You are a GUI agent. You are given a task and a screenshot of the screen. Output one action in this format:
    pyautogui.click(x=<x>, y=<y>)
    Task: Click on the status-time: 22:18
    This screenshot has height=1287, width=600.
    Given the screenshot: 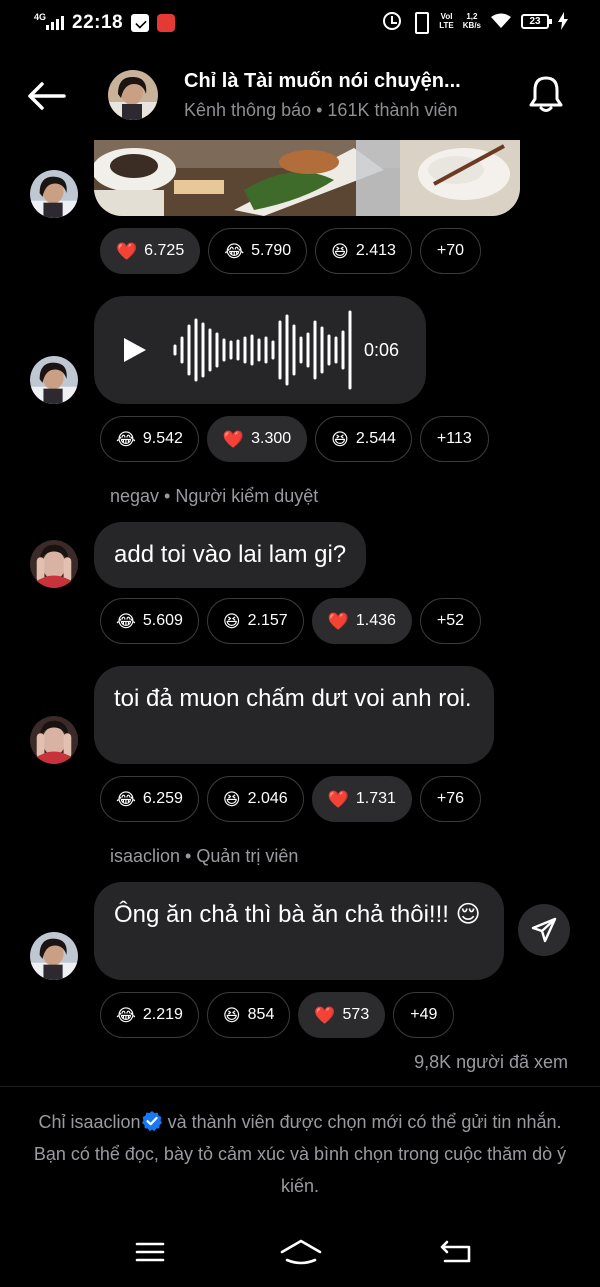 What is the action you would take?
    pyautogui.click(x=98, y=22)
    